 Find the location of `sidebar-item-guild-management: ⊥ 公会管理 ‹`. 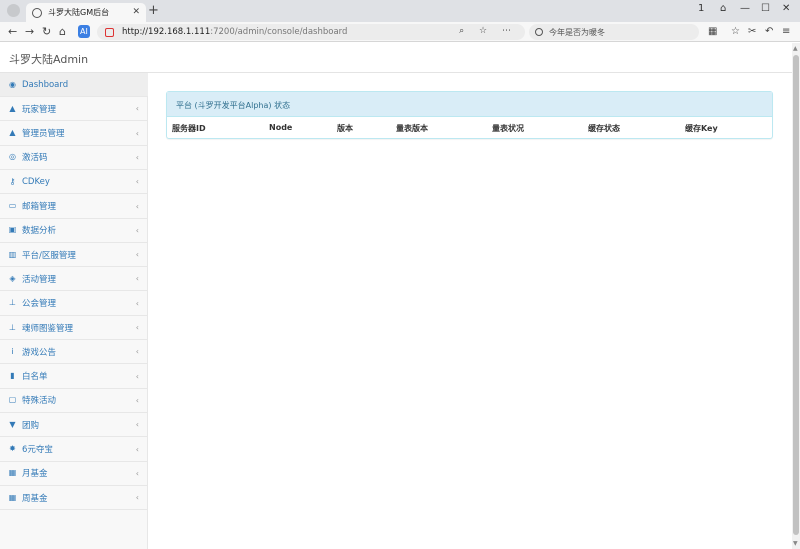

sidebar-item-guild-management: ⊥ 公会管理 ‹ is located at coordinates (74, 304).